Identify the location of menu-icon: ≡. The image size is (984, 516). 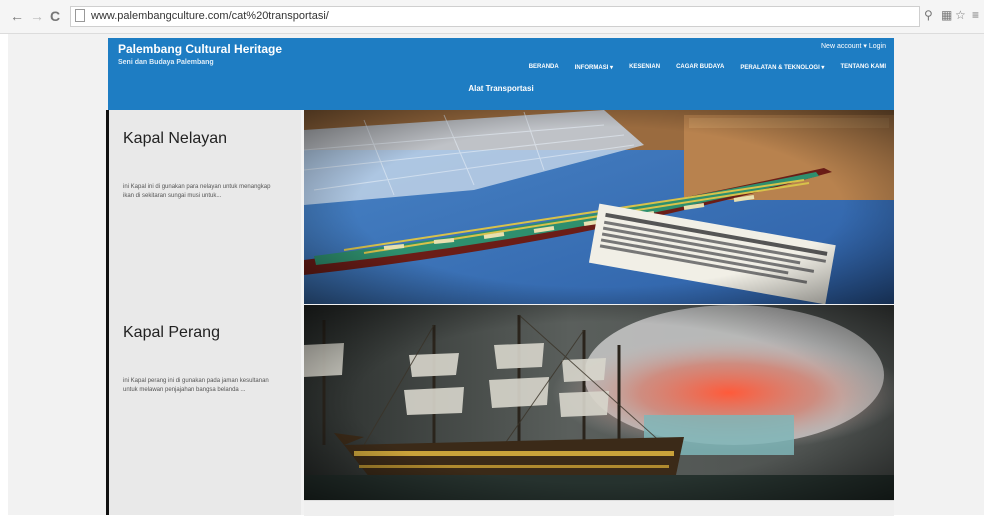
(975, 15).